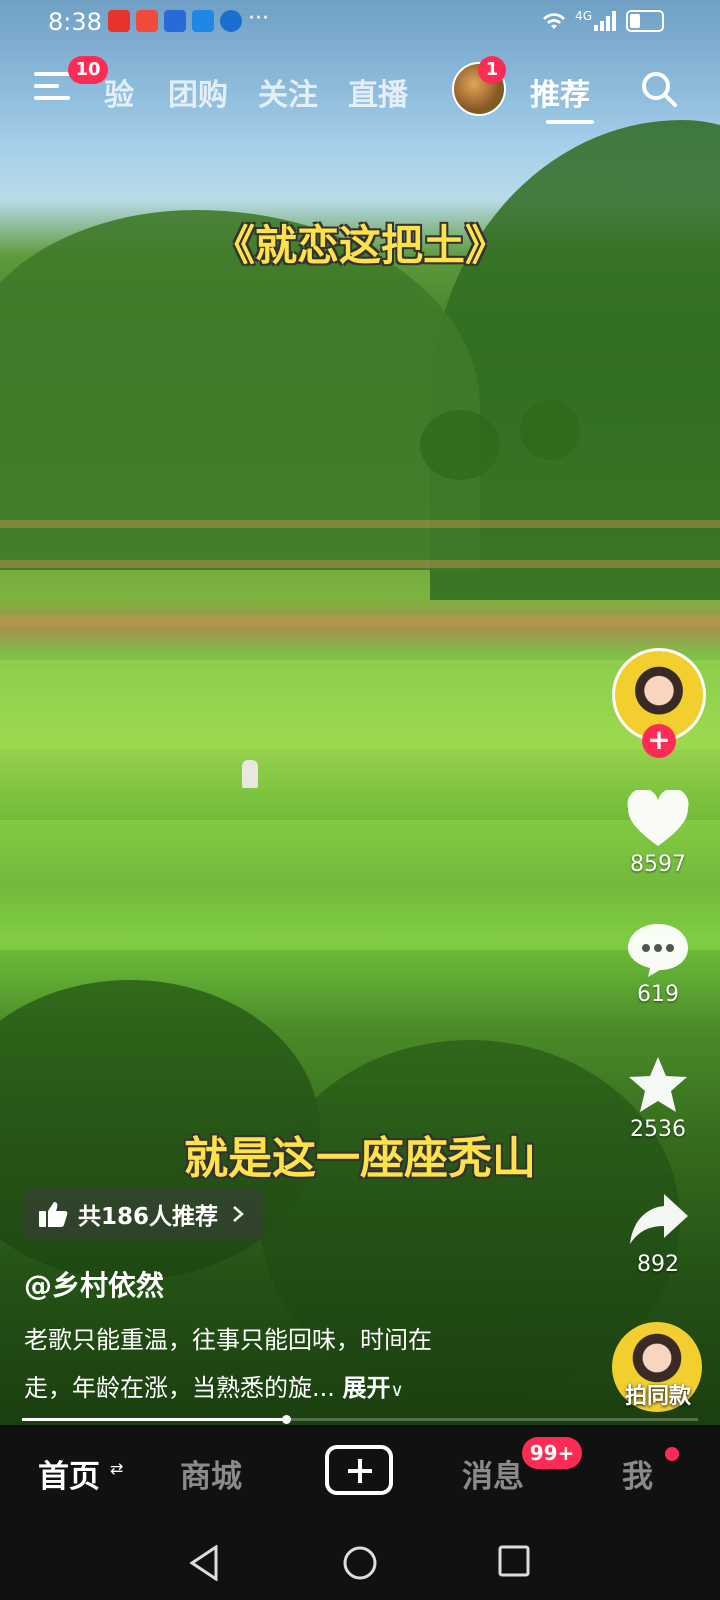 Image resolution: width=720 pixels, height=1600 pixels. What do you see at coordinates (658, 994) in the screenshot?
I see `comment-count: 619` at bounding box center [658, 994].